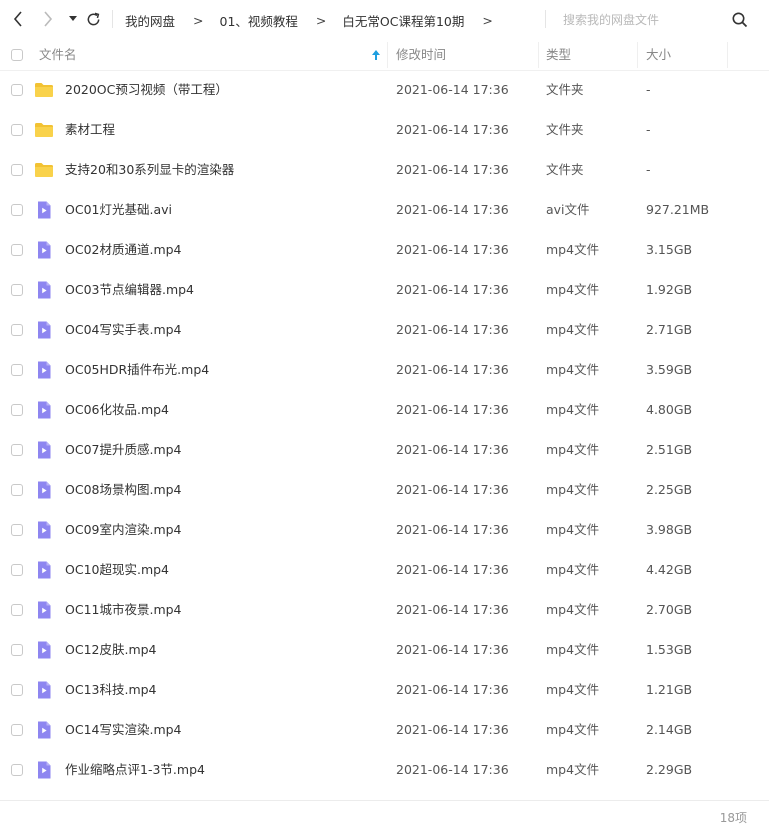 The width and height of the screenshot is (769, 836). Describe the element at coordinates (669, 489) in the screenshot. I see `file-size: 2.25GB` at that location.